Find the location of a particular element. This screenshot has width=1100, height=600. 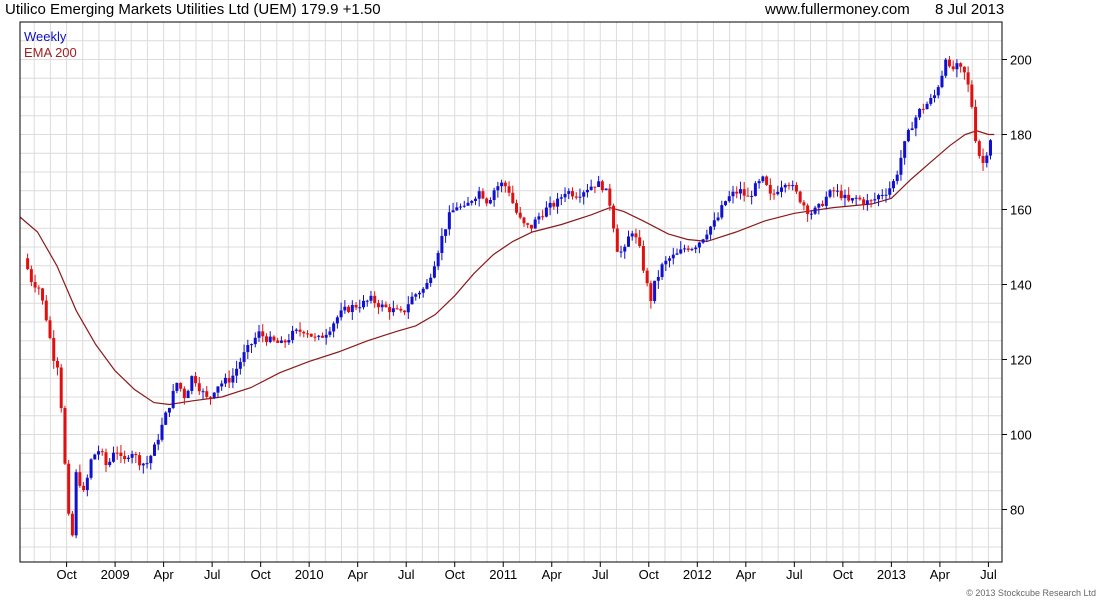

x-tick-label: Jul is located at coordinates (212, 574).